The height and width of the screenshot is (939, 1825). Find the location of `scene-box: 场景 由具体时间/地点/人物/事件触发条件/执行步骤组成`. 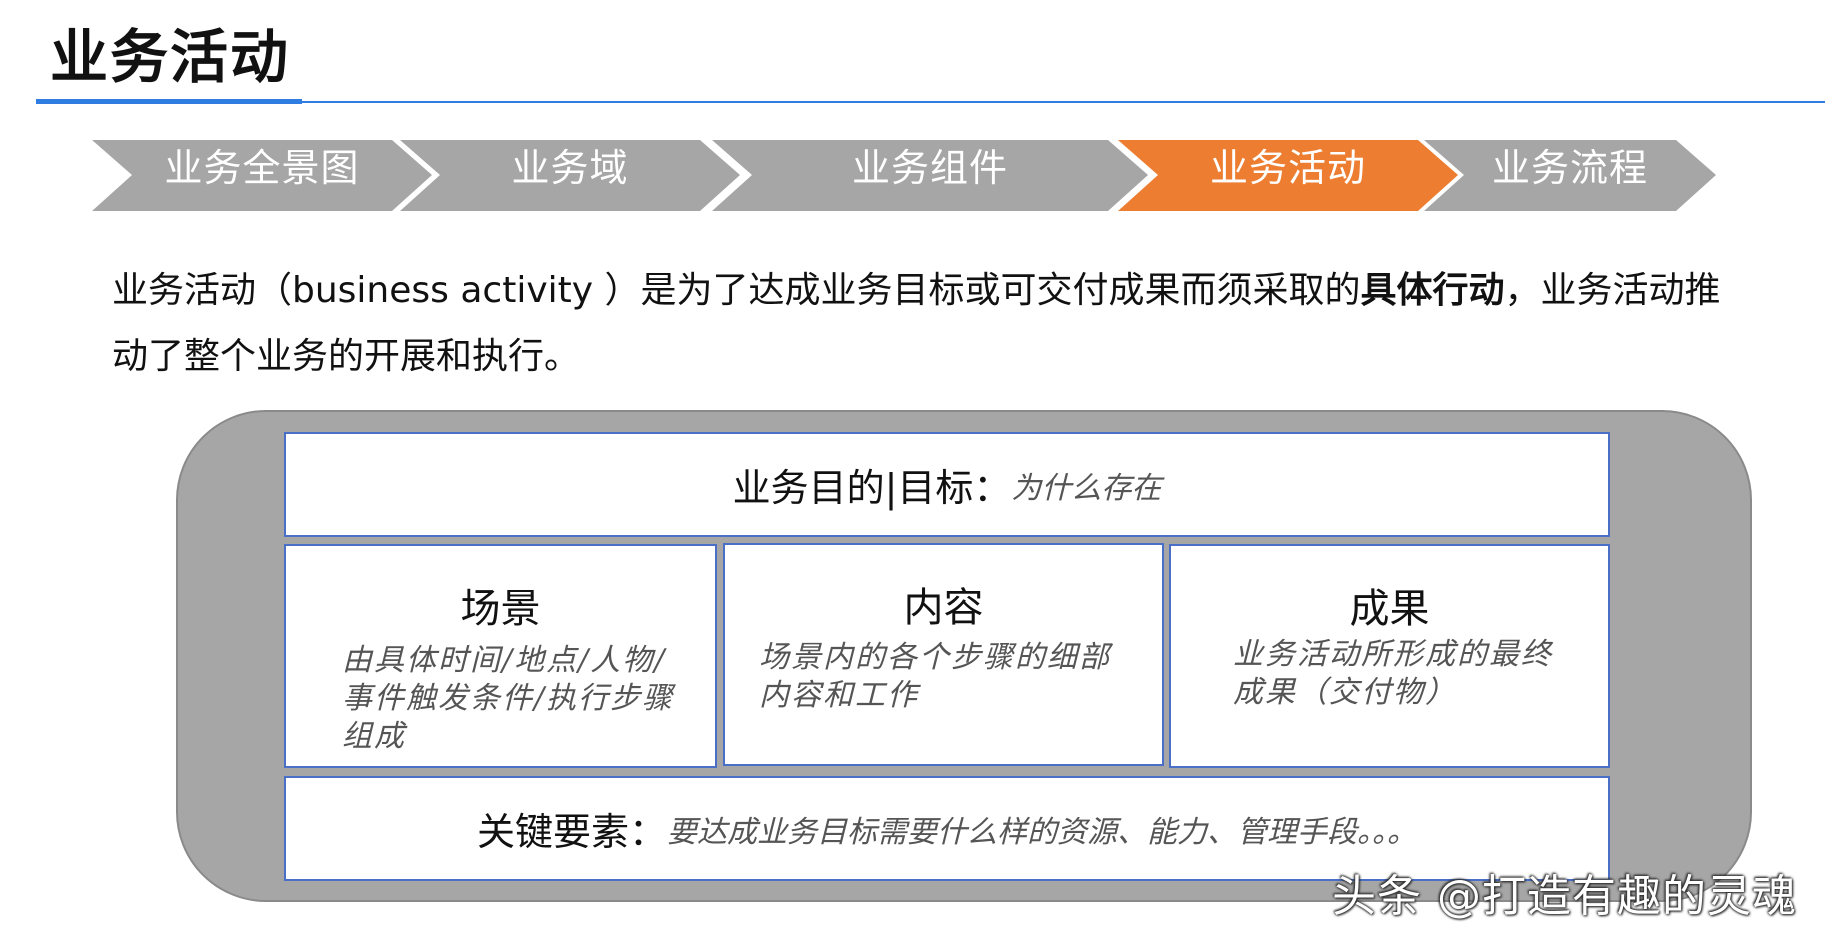

scene-box: 场景 由具体时间/地点/人物/事件触发条件/执行步骤组成 is located at coordinates (500, 656).